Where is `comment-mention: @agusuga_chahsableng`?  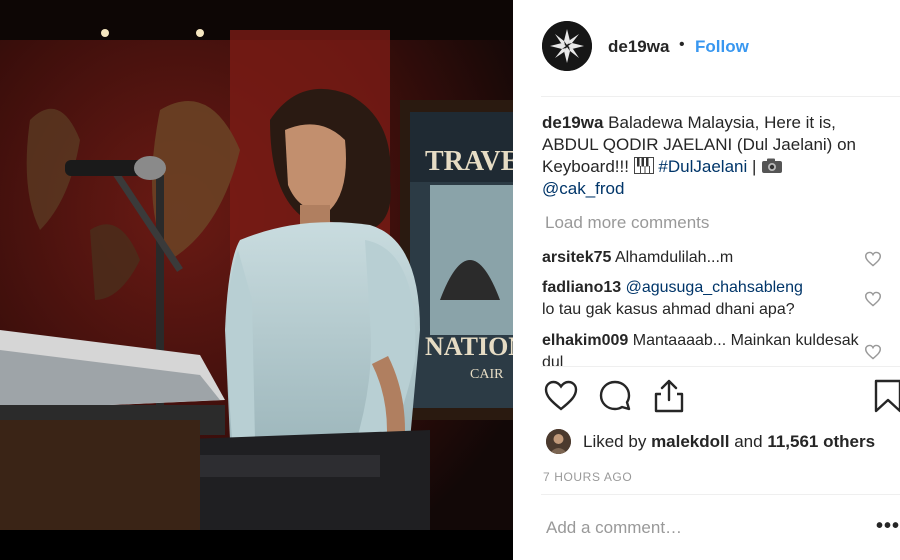
comment-mention: @agusuga_chahsableng is located at coordinates (714, 287).